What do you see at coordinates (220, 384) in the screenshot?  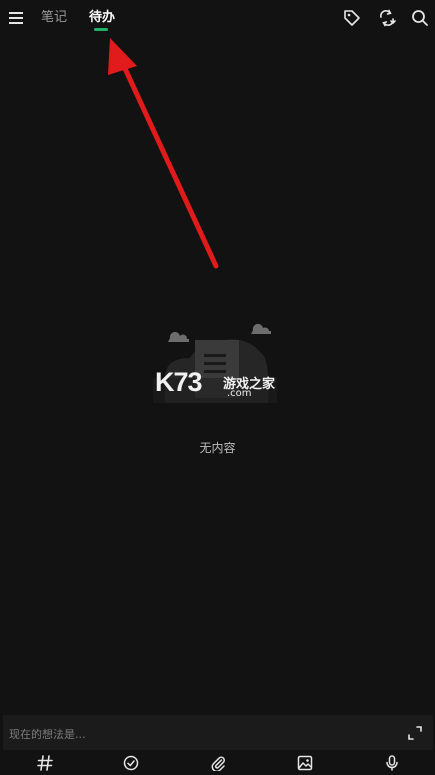 I see `watermark-logo: K73 游戏之家 .com` at bounding box center [220, 384].